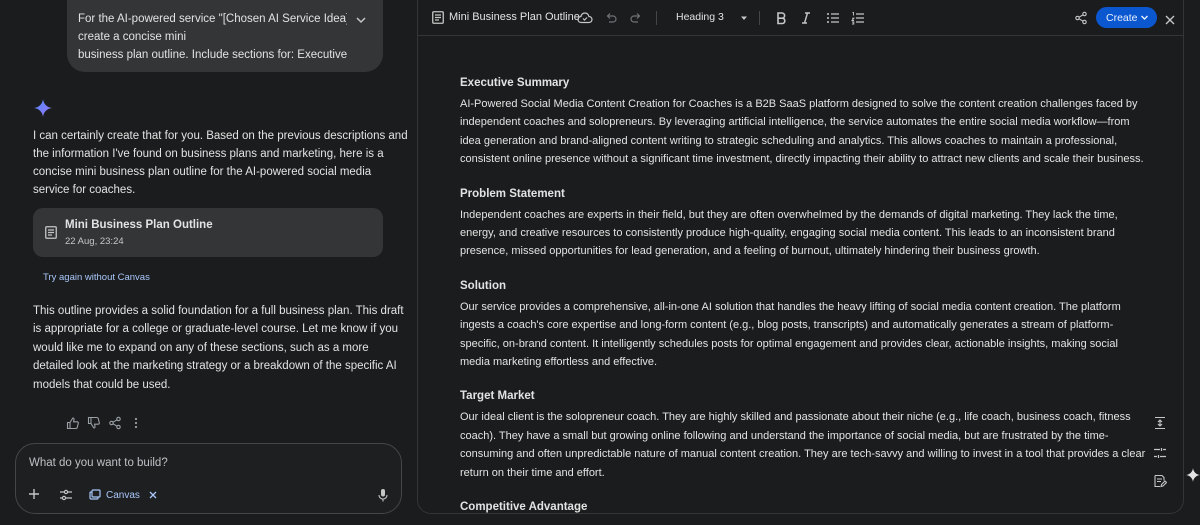  I want to click on document-card-timestamp: 22 Aug, 23:24, so click(94, 241).